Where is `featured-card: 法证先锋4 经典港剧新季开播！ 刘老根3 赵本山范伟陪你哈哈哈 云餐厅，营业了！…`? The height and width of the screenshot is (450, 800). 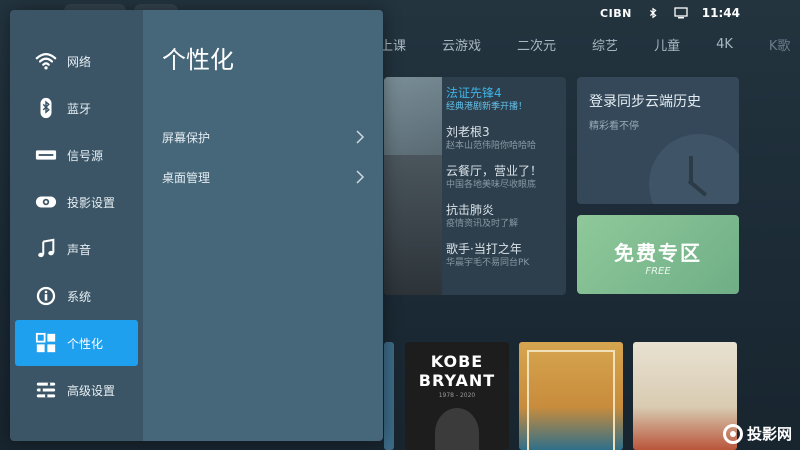 featured-card: 法证先锋4 经典港剧新季开播！ 刘老根3 赵本山范伟陪你哈哈哈 云餐厅，营业了！… is located at coordinates (475, 186).